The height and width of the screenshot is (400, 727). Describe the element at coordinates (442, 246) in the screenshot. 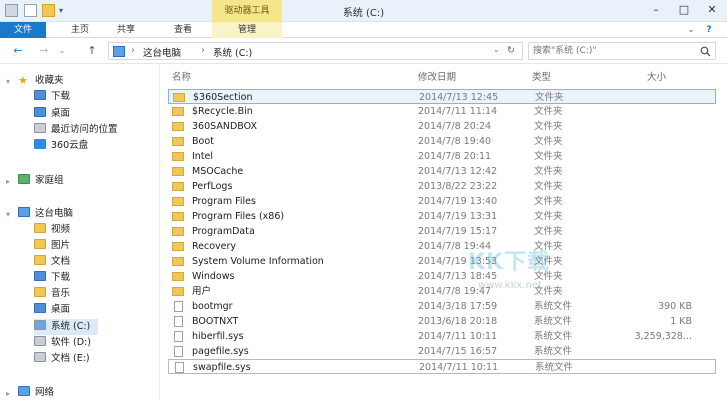

I see `file-row: Recovery 2014/7/8 19:44 文件夹` at that location.